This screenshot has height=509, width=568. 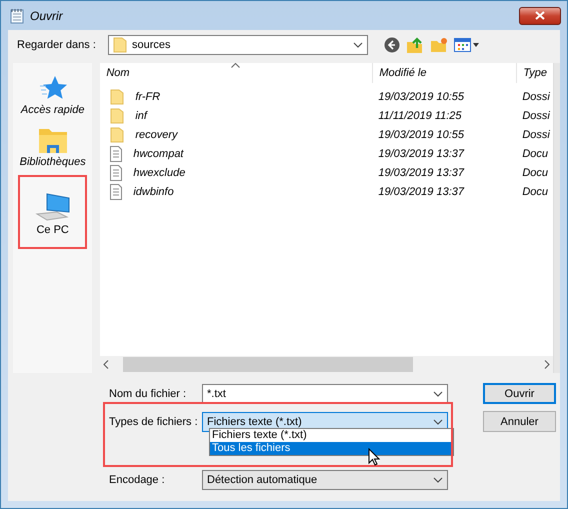 I want to click on sidebar-item: Bibliothèques, so click(x=53, y=147).